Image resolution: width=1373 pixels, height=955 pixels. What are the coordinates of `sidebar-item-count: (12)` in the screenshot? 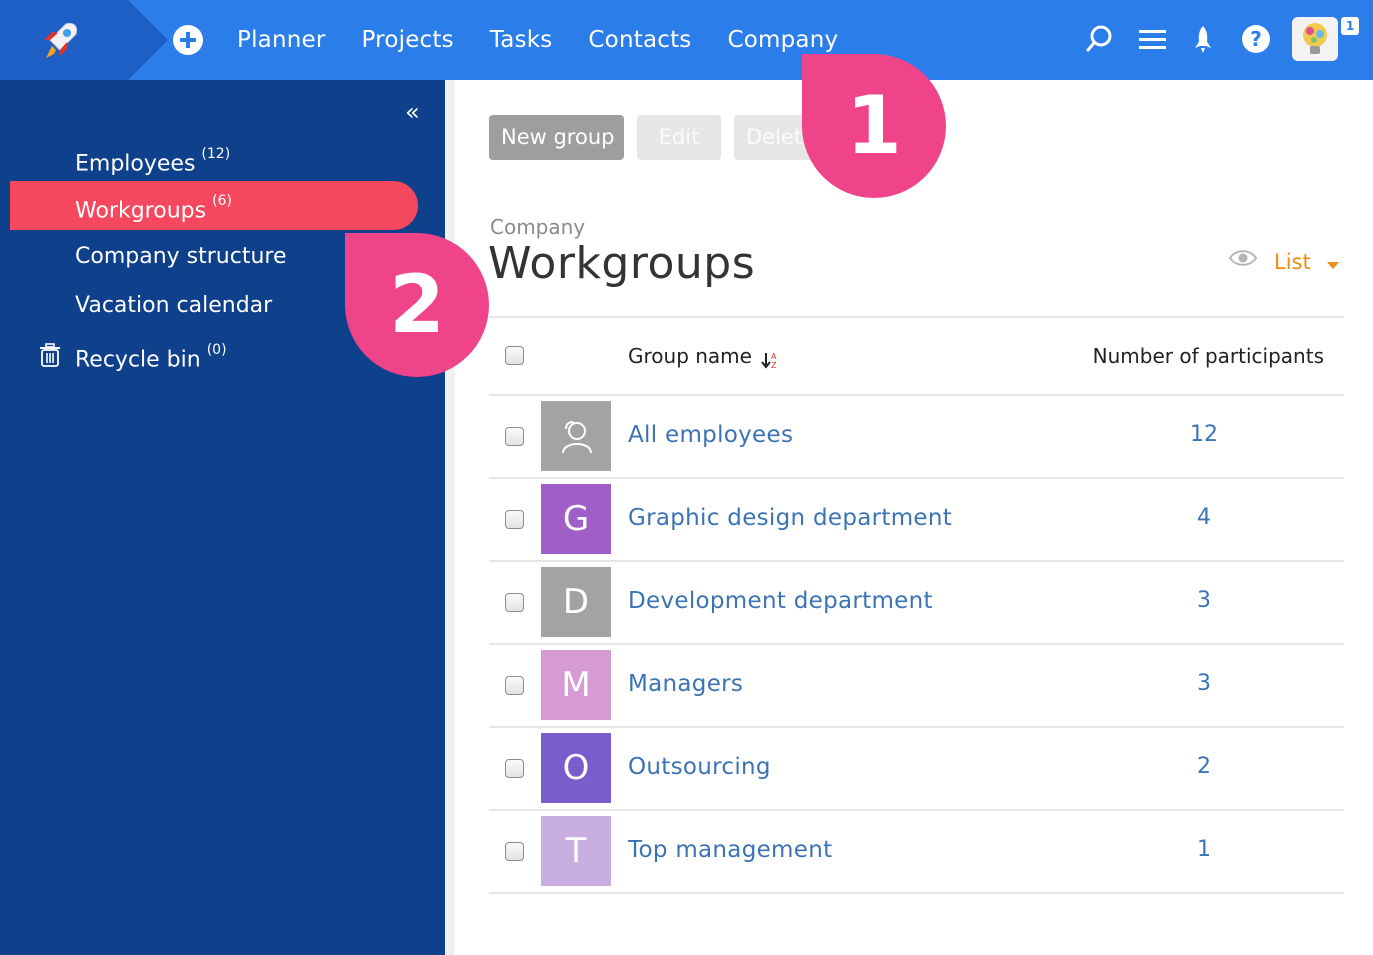 It's located at (216, 154).